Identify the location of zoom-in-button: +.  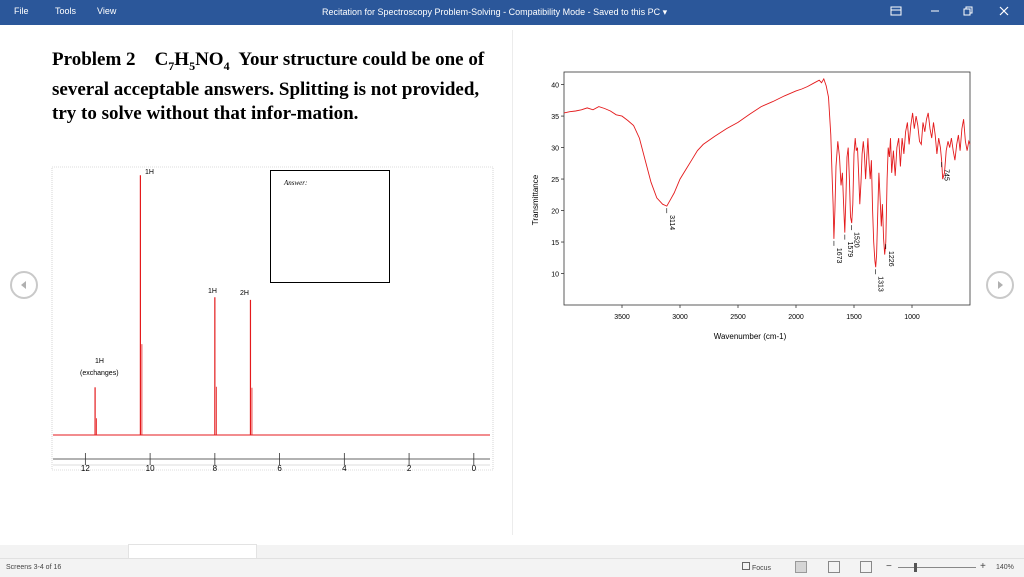
(983, 566).